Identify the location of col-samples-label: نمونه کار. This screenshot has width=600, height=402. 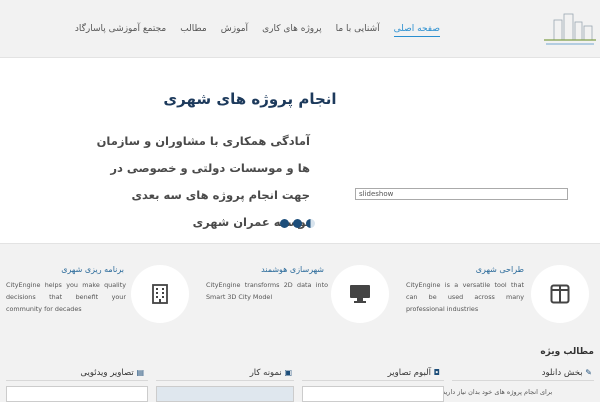
(265, 373).